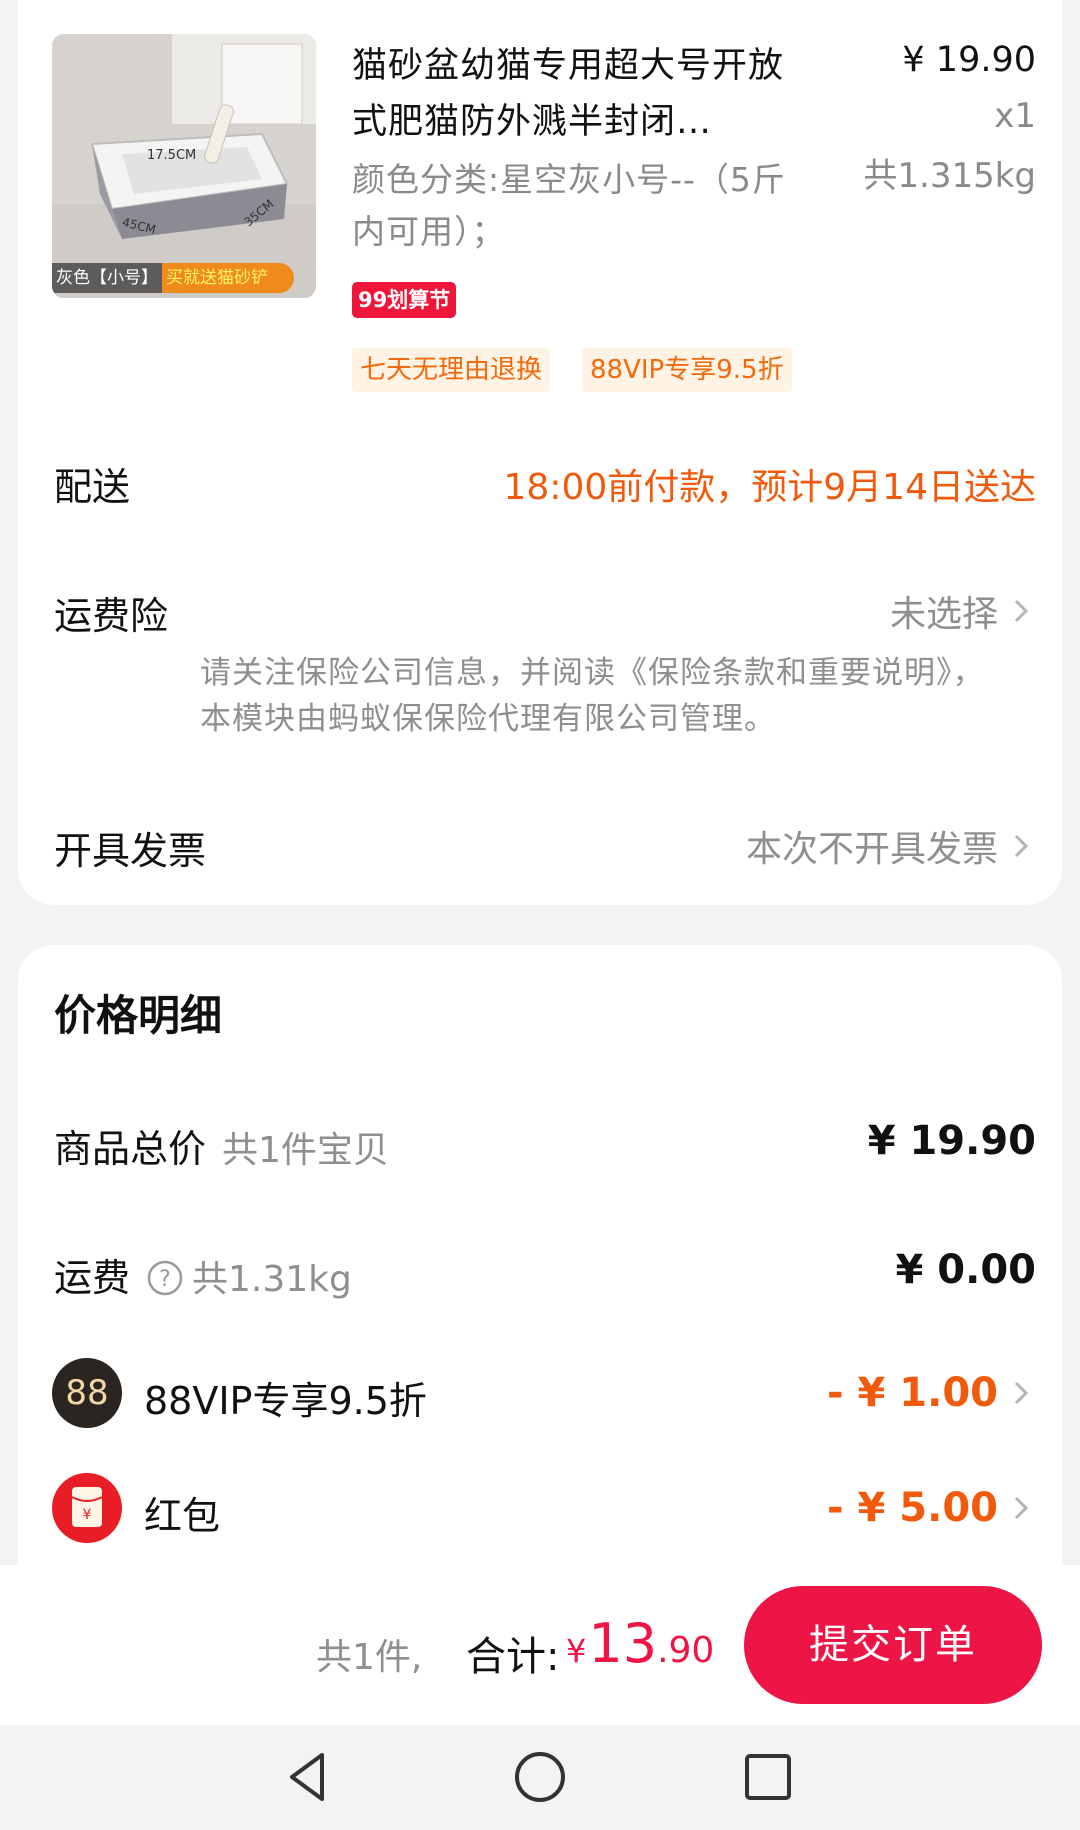 The width and height of the screenshot is (1080, 1830). What do you see at coordinates (404, 300) in the screenshot?
I see `promo-badge: 99划算节` at bounding box center [404, 300].